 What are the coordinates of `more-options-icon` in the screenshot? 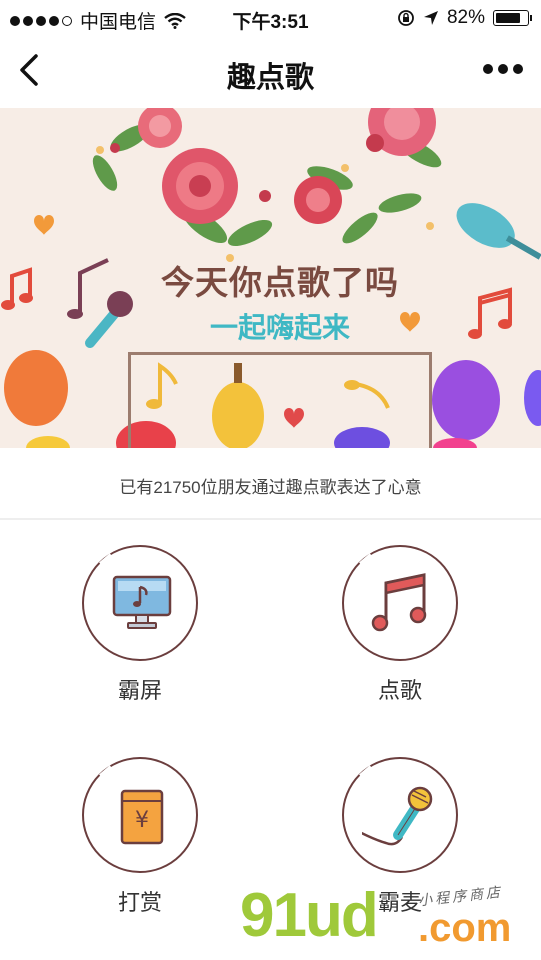 It's located at (503, 69).